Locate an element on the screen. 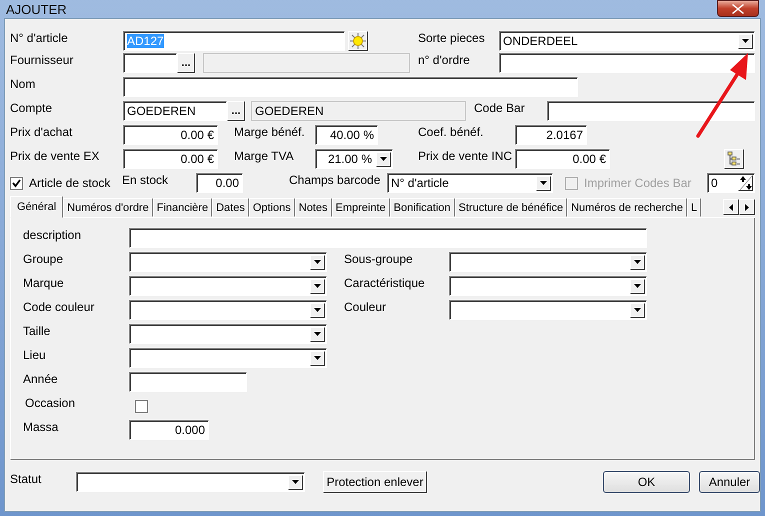 The image size is (765, 516). field-label: Marge TVA is located at coordinates (264, 156).